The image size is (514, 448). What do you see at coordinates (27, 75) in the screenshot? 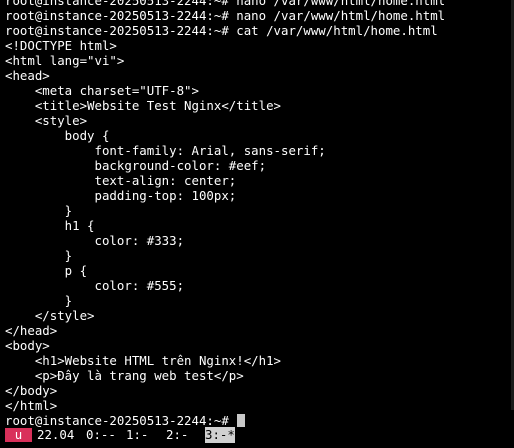
I see `terminal-line: <head>` at bounding box center [27, 75].